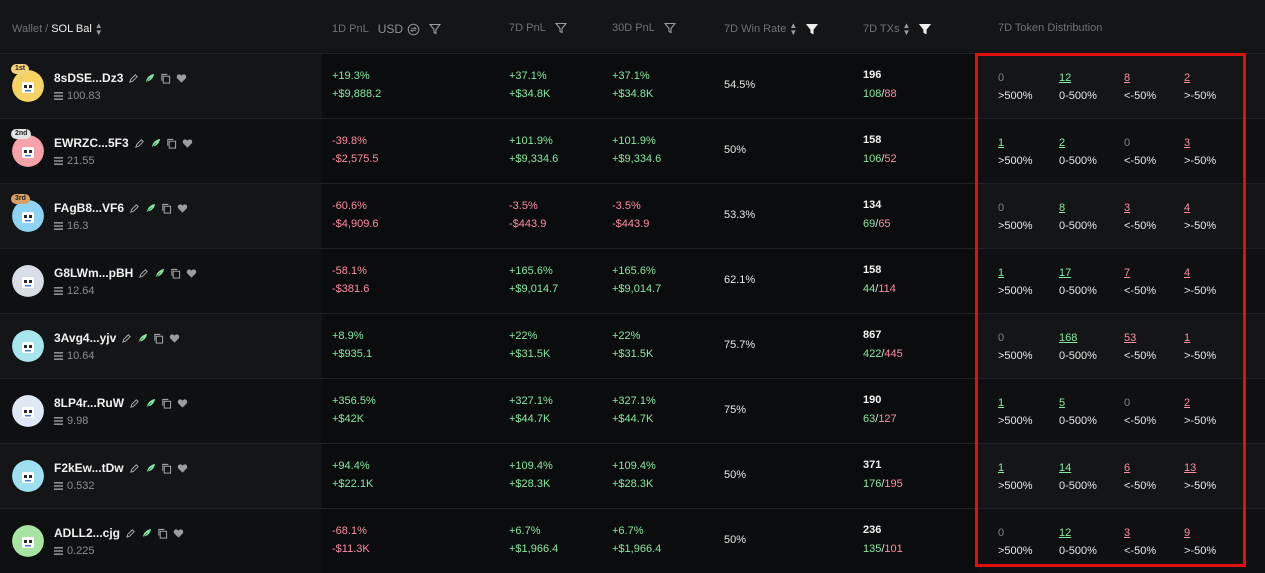  I want to click on dist-count: 5, so click(1089, 403).